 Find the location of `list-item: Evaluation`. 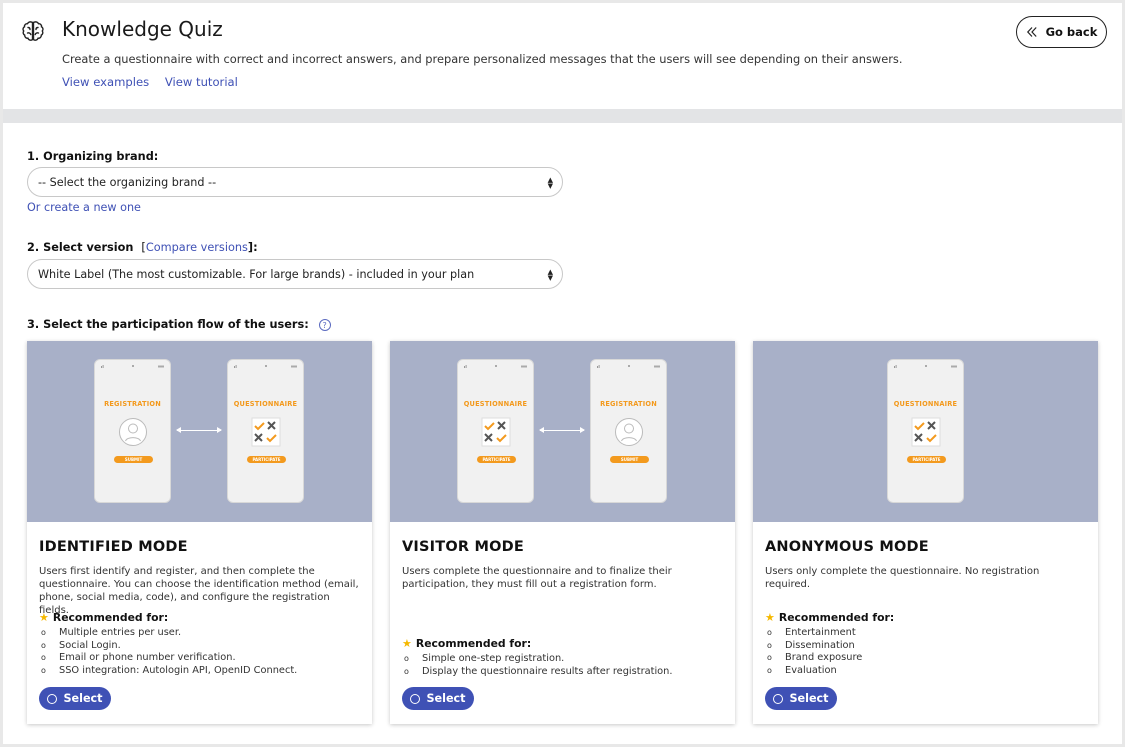

list-item: Evaluation is located at coordinates (813, 671).